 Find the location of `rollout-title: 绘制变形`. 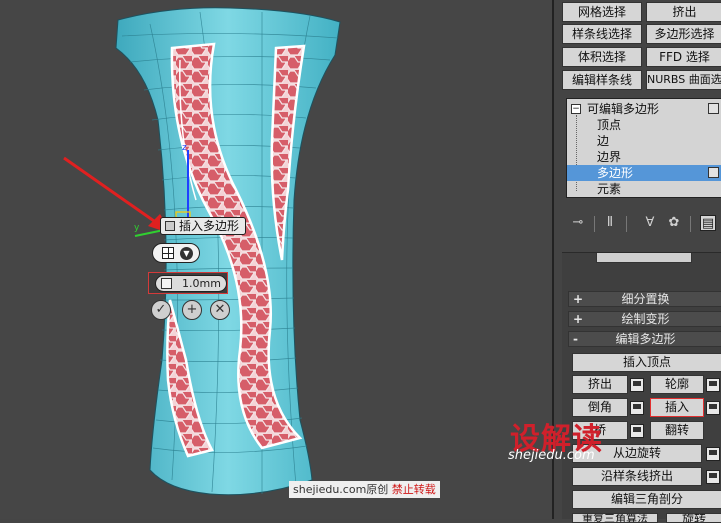

rollout-title: 绘制变形 is located at coordinates (645, 319).